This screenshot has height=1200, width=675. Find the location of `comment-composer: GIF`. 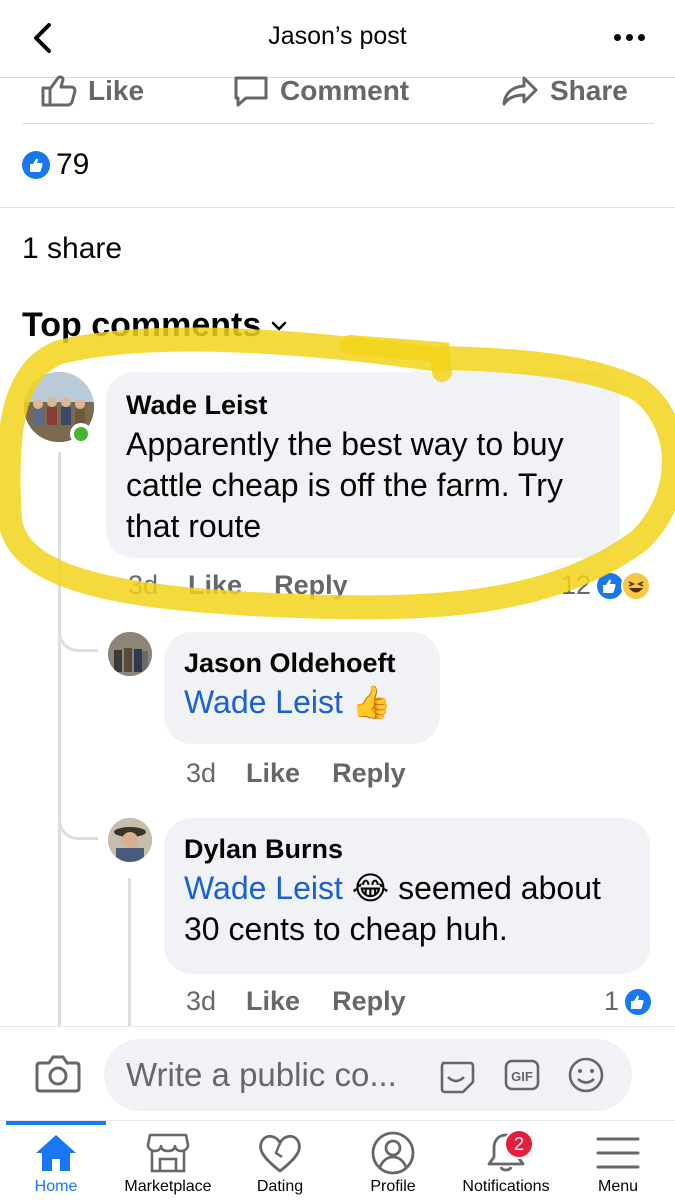

comment-composer: GIF is located at coordinates (337, 1073).